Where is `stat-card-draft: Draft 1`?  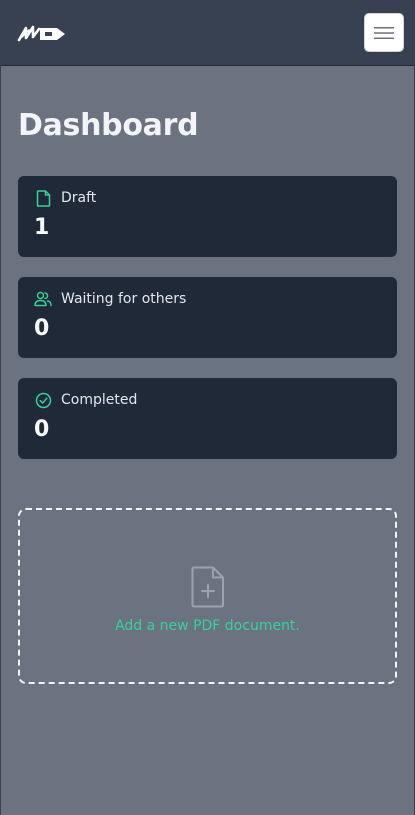
stat-card-draft: Draft 1 is located at coordinates (207, 216).